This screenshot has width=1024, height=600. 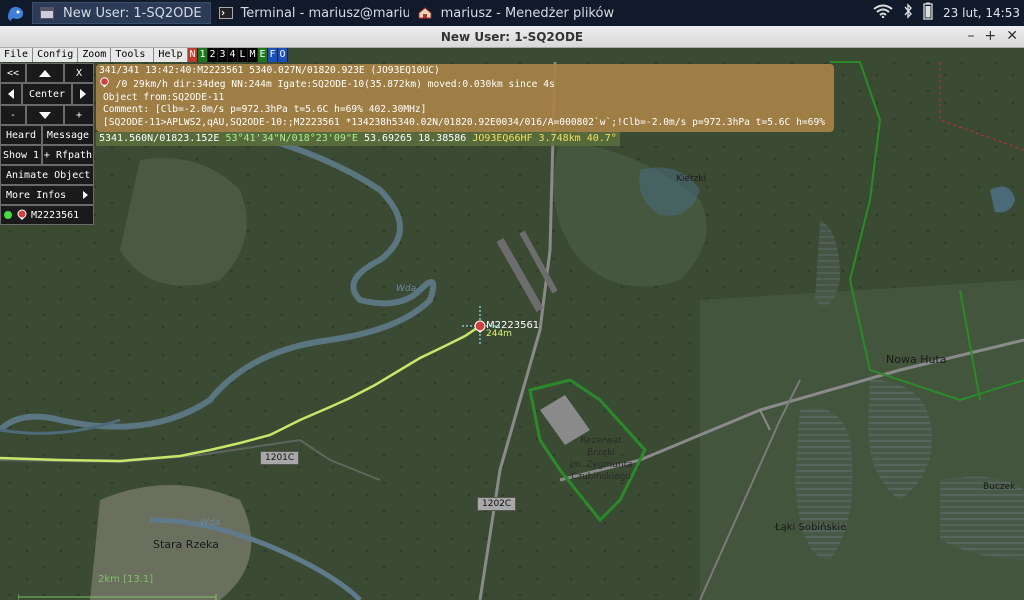 What do you see at coordinates (56, 55) in the screenshot?
I see `menu-config: Config` at bounding box center [56, 55].